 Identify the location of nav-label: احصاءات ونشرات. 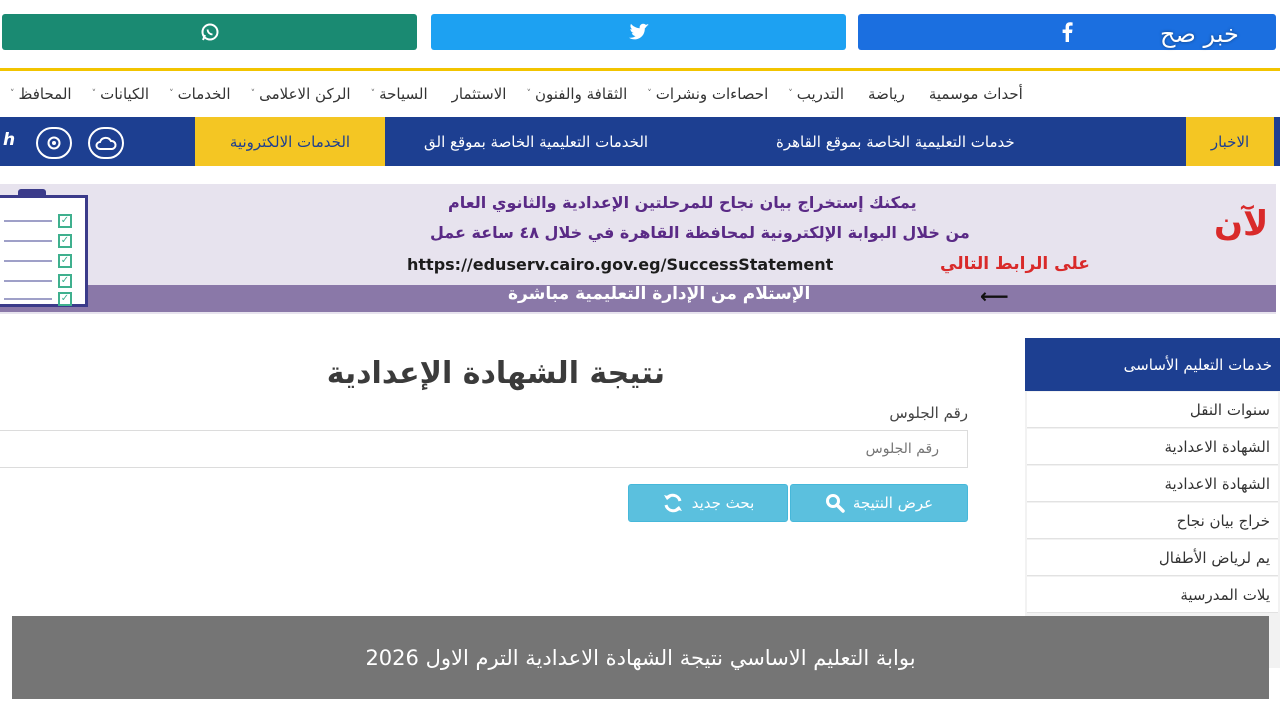
(712, 94).